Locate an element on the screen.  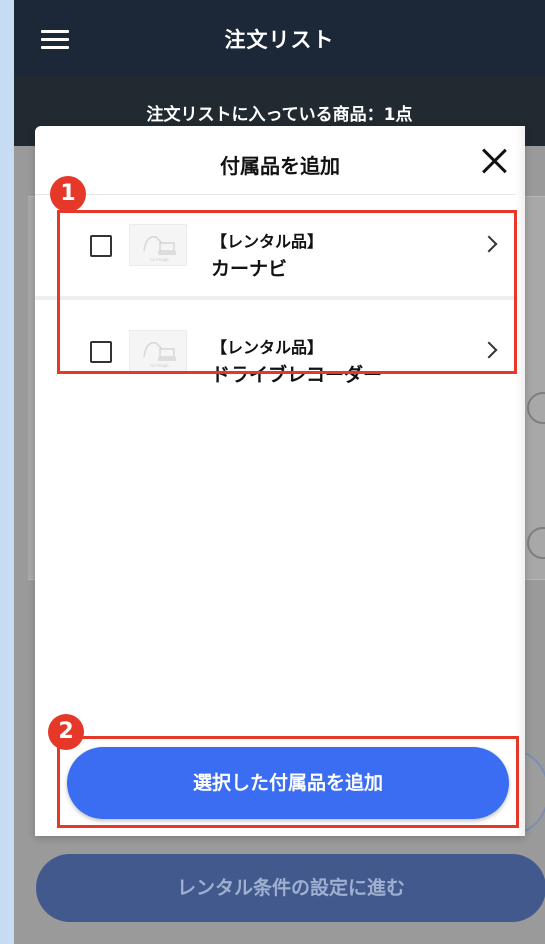
close-icon is located at coordinates (494, 161).